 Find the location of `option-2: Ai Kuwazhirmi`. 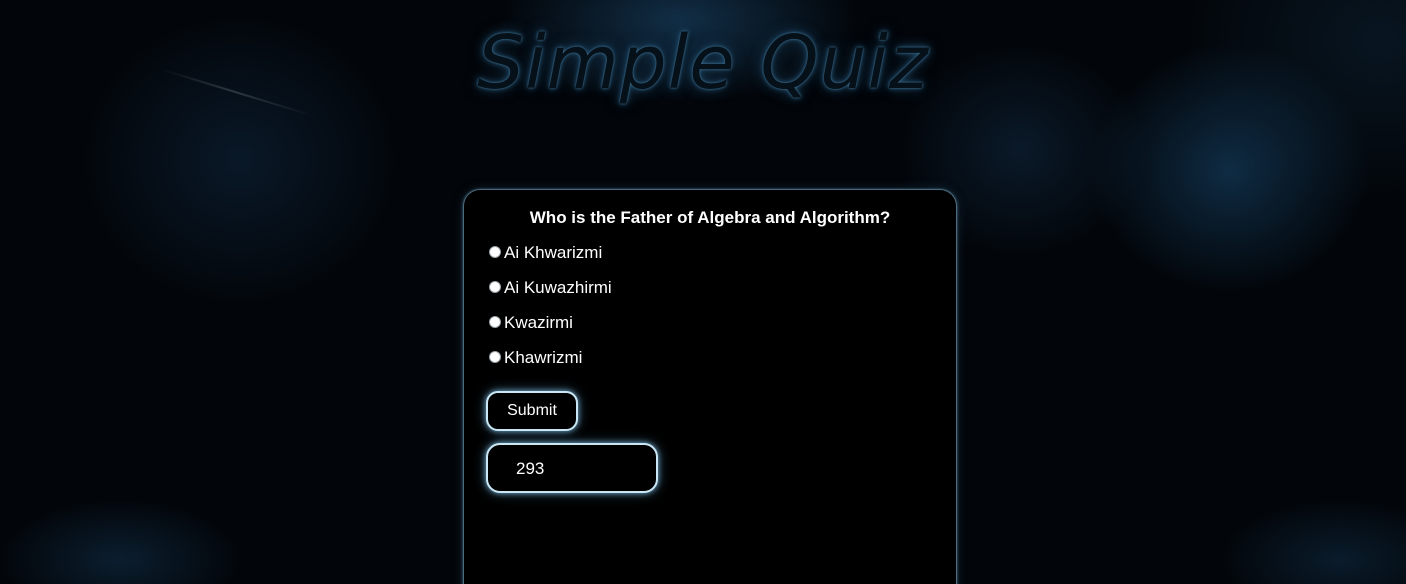

option-2: Ai Kuwazhirmi is located at coordinates (550, 288).